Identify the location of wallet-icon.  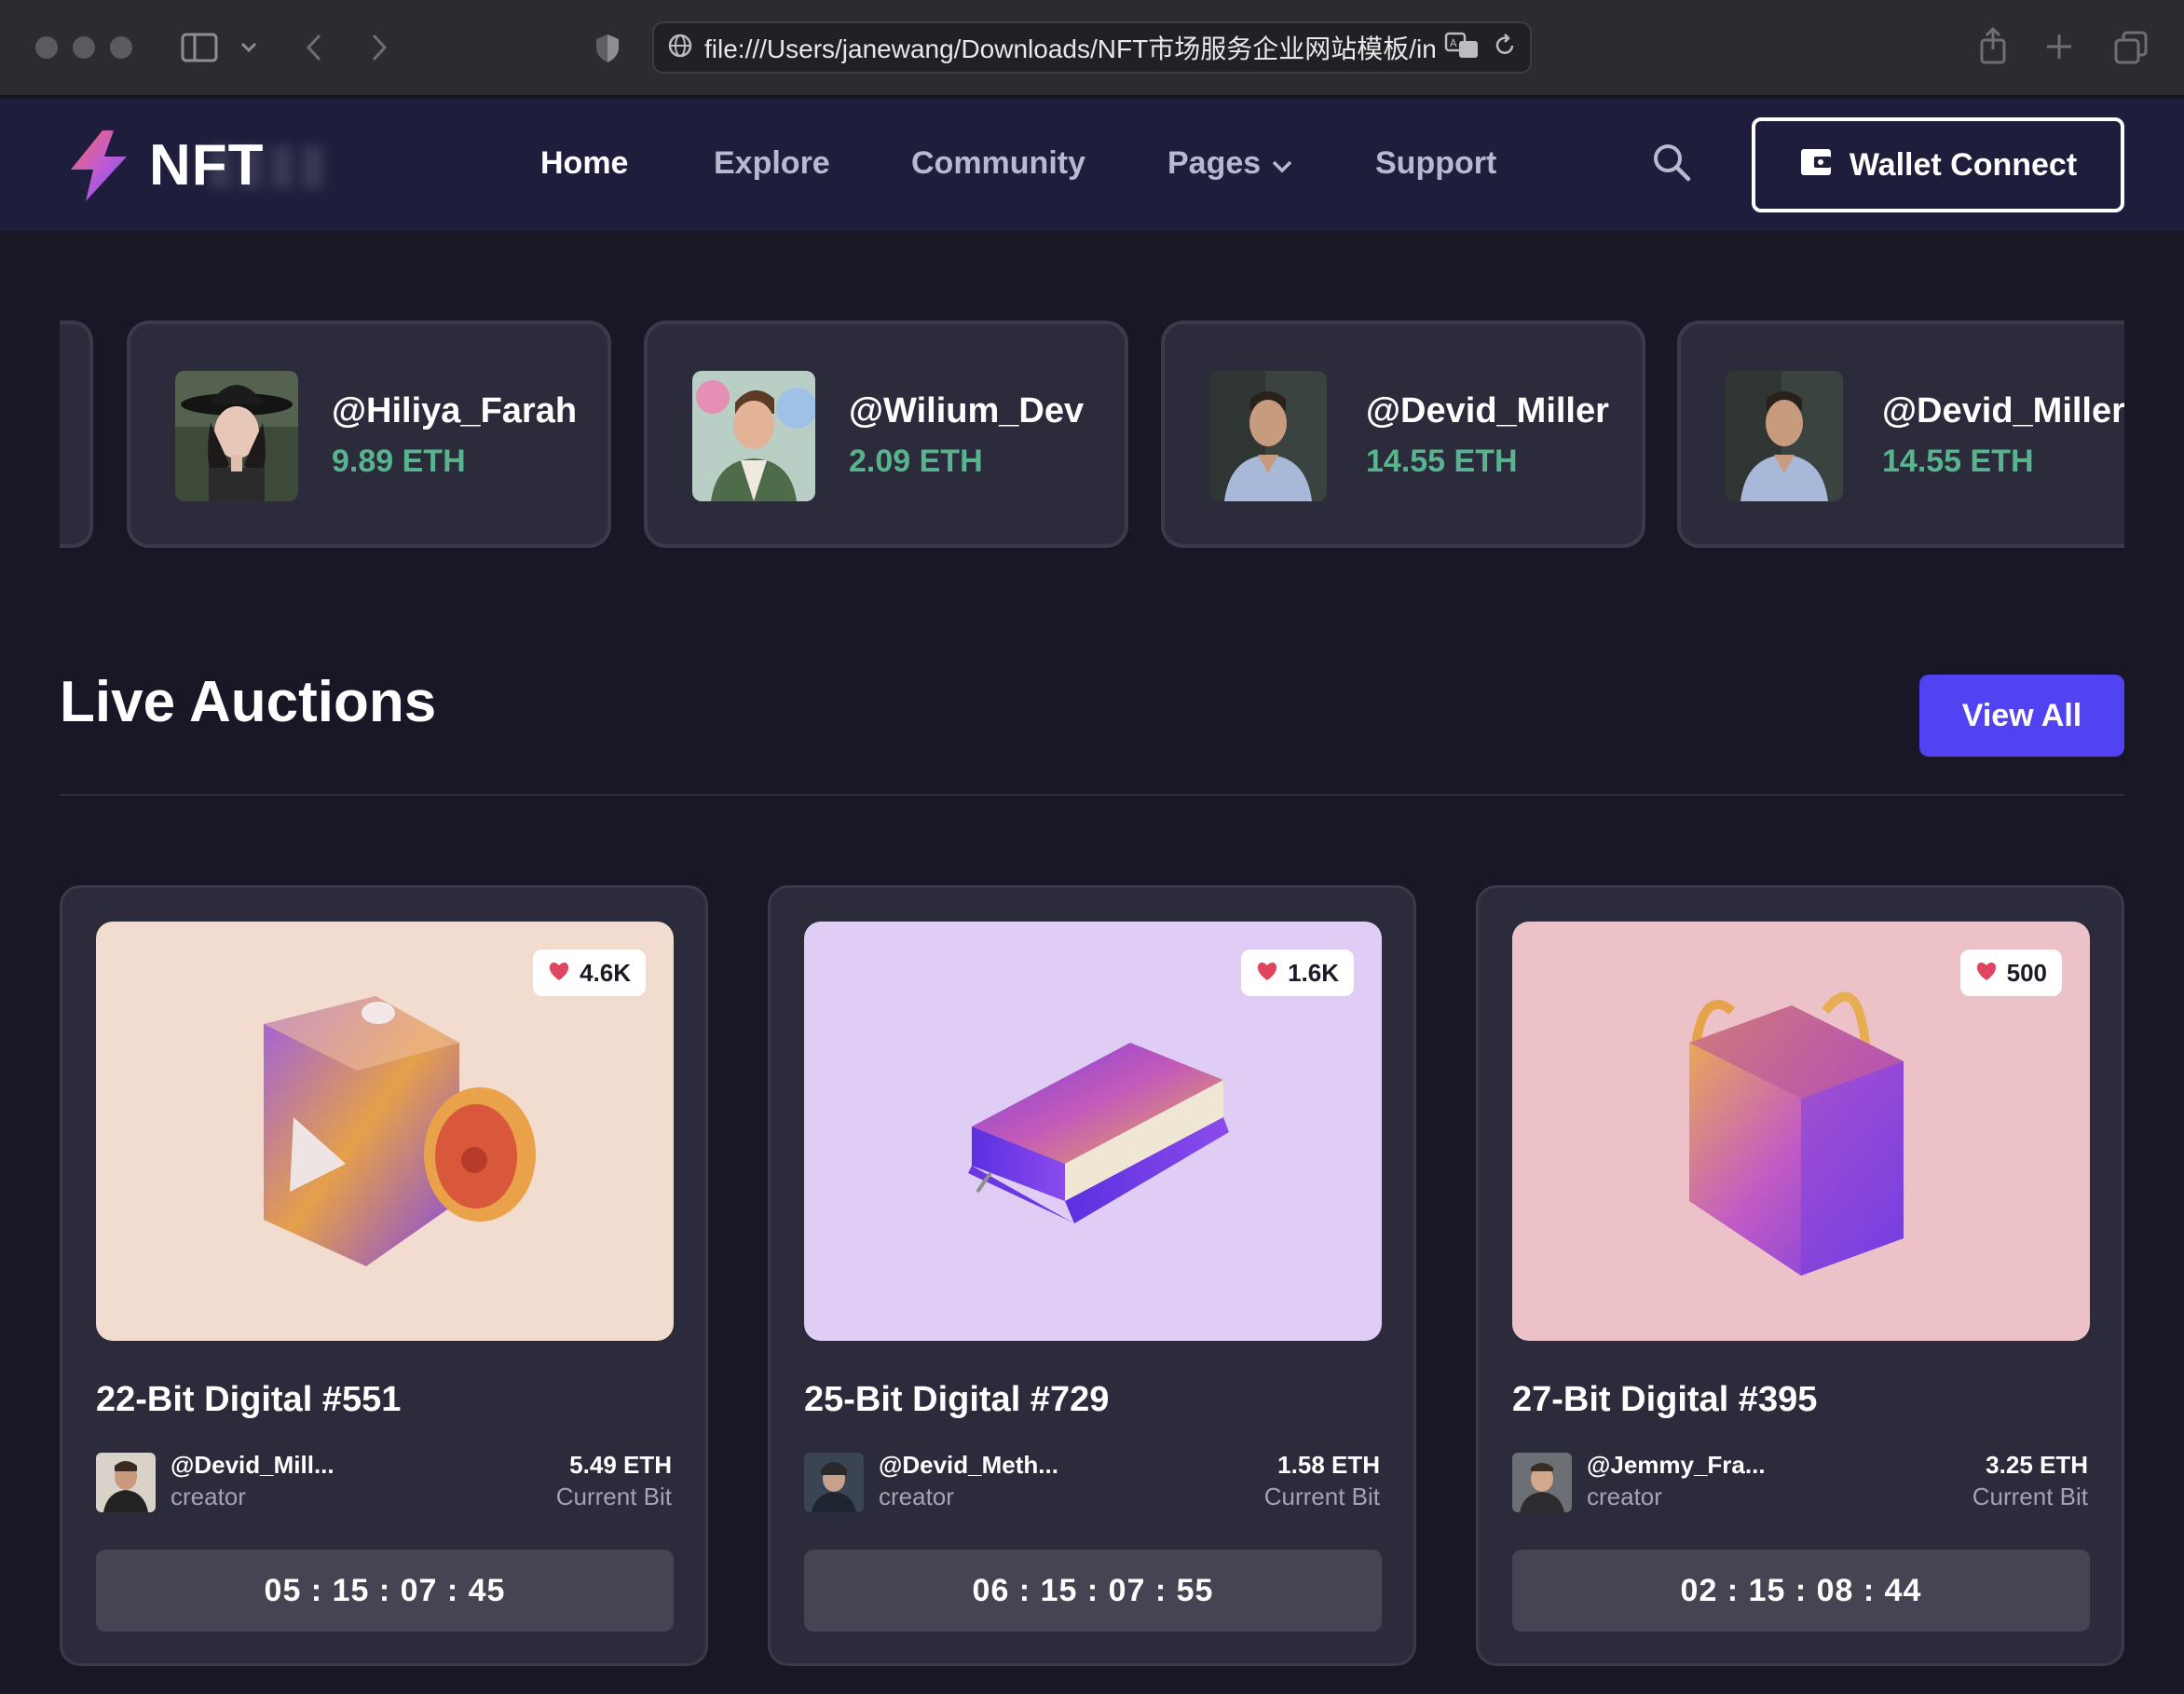
(1816, 165).